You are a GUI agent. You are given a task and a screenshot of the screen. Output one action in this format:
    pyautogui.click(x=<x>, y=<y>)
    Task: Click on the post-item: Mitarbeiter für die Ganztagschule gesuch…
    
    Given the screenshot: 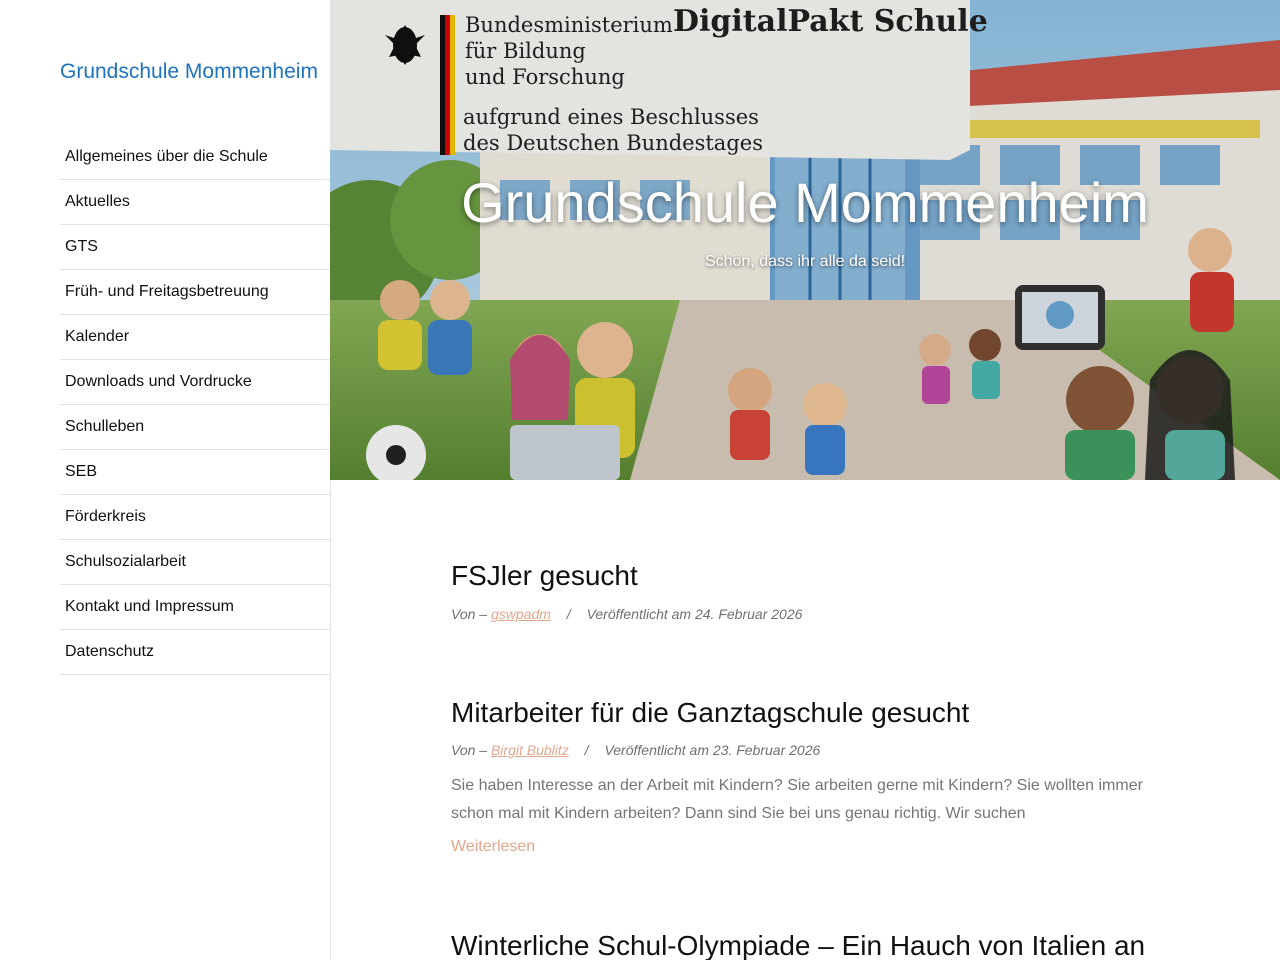 What is the action you would take?
    pyautogui.click(x=811, y=776)
    